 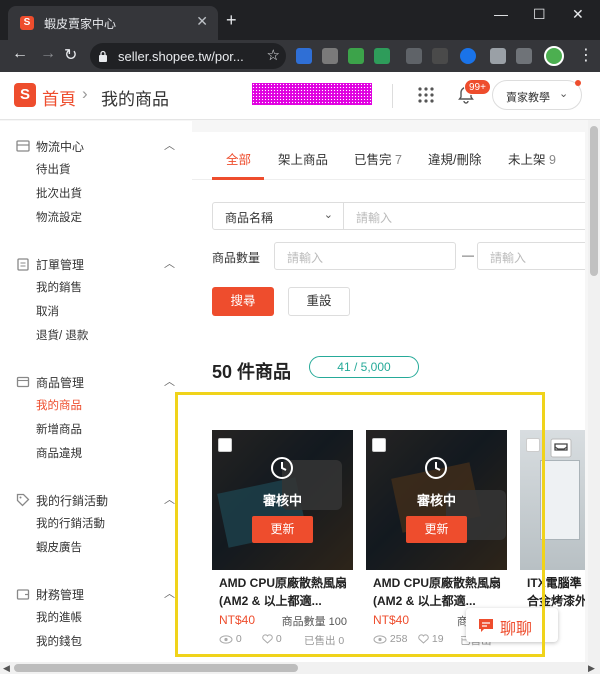 I want to click on window-close-icon: ✕, so click(x=578, y=14).